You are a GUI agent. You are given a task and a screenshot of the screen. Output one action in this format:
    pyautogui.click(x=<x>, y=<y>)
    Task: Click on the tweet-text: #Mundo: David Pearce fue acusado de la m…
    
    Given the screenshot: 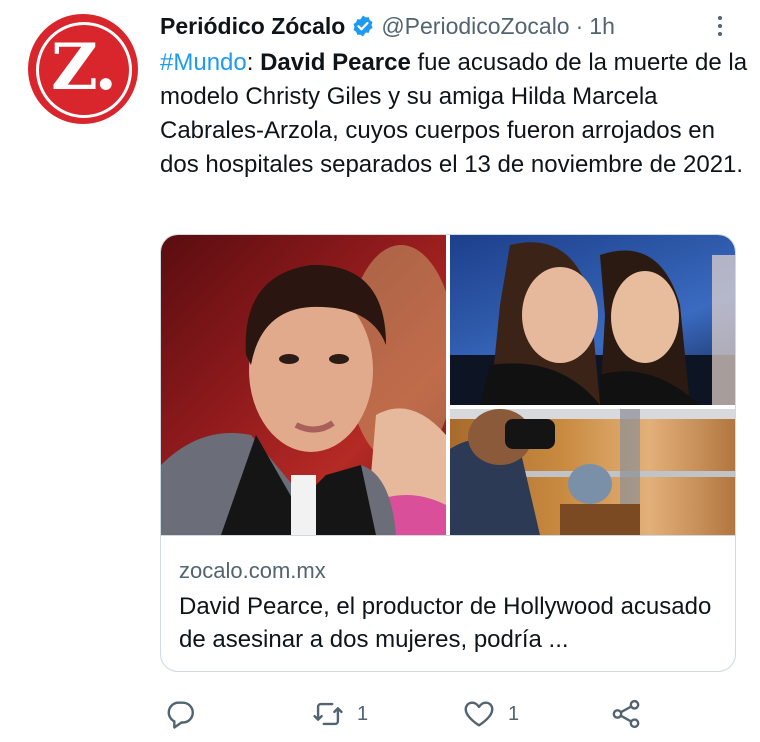 What is the action you would take?
    pyautogui.click(x=455, y=114)
    